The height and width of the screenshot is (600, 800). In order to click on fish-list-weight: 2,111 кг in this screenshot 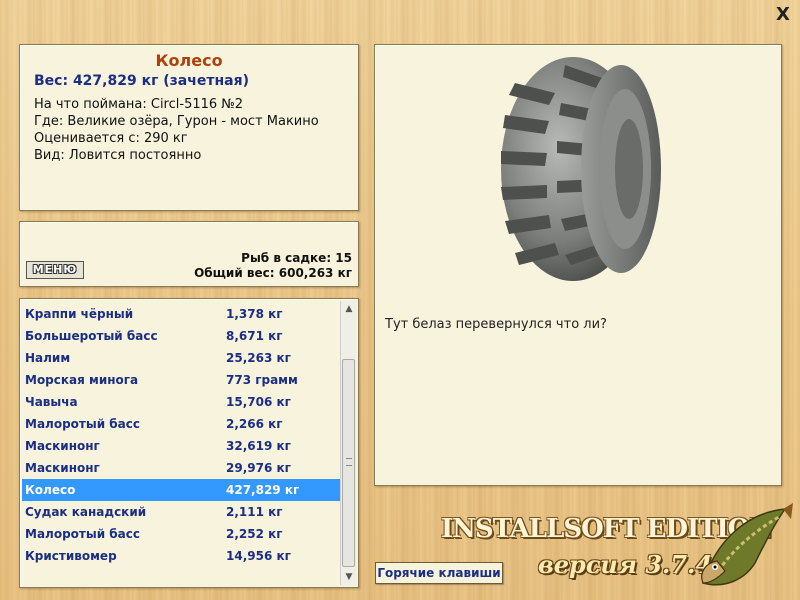, I will do `click(254, 512)`.